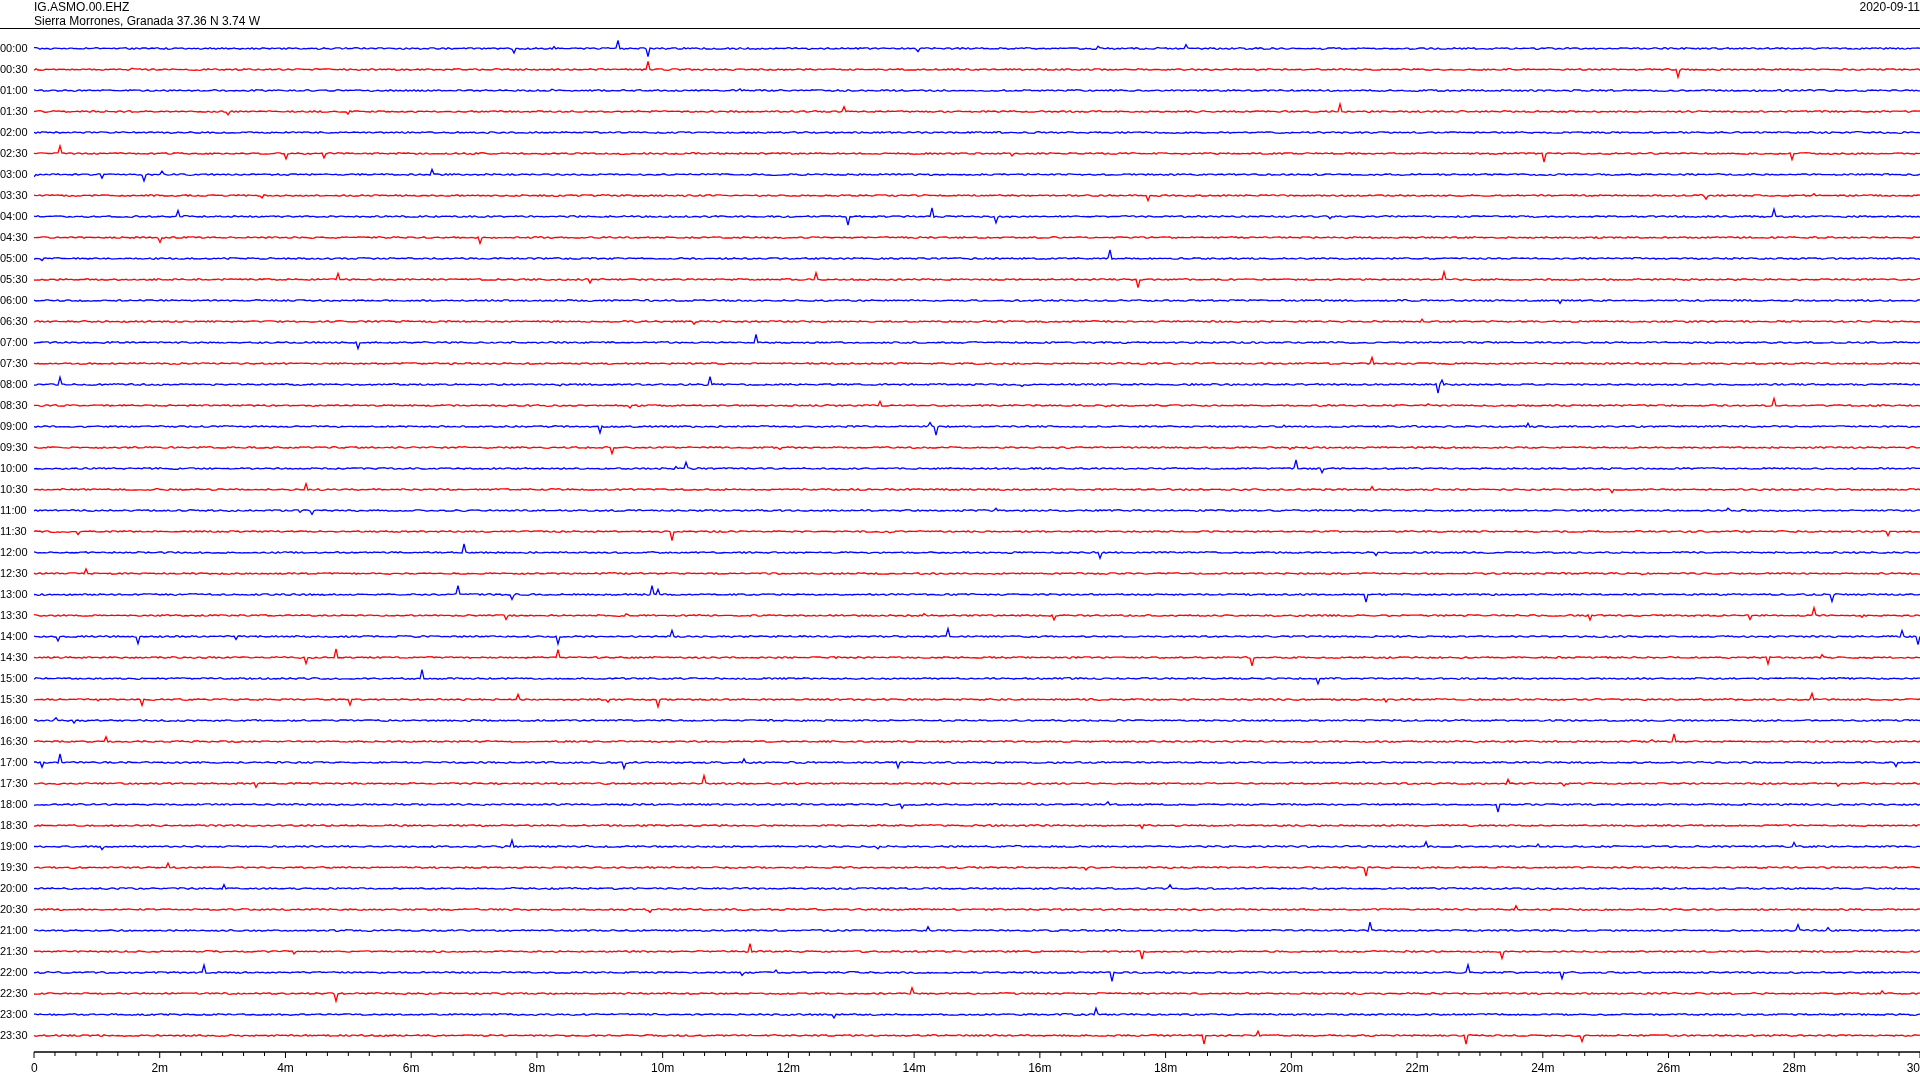  What do you see at coordinates (914, 1068) in the screenshot?
I see `axis-label: 14m` at bounding box center [914, 1068].